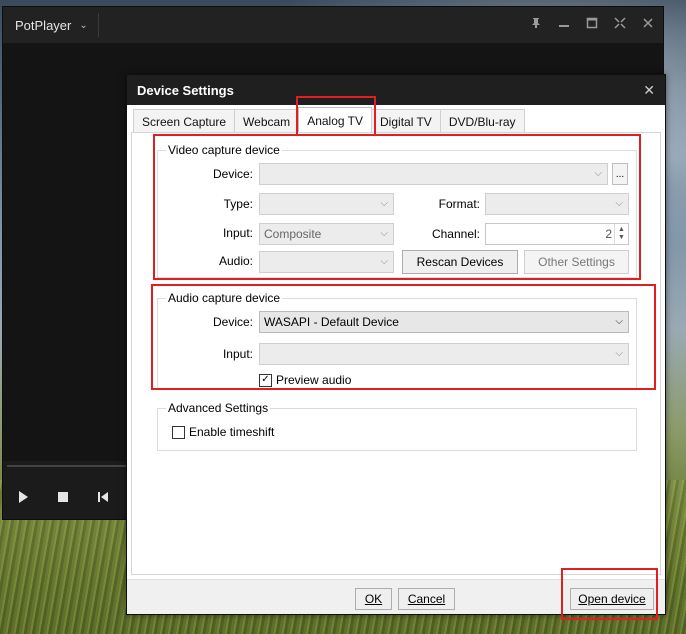  Describe the element at coordinates (557, 204) in the screenshot. I see `format-select: ⌵` at that location.